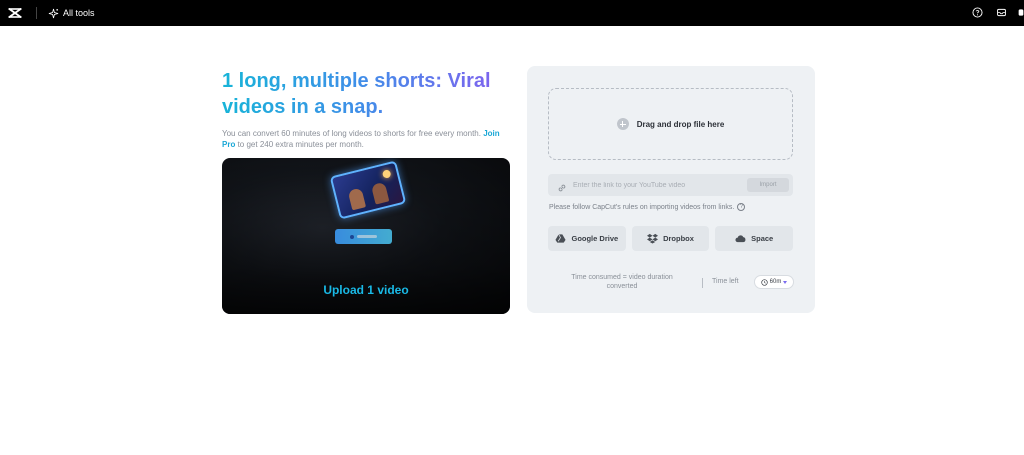 The width and height of the screenshot is (1024, 455). What do you see at coordinates (768, 185) in the screenshot?
I see `import-button: Import` at bounding box center [768, 185].